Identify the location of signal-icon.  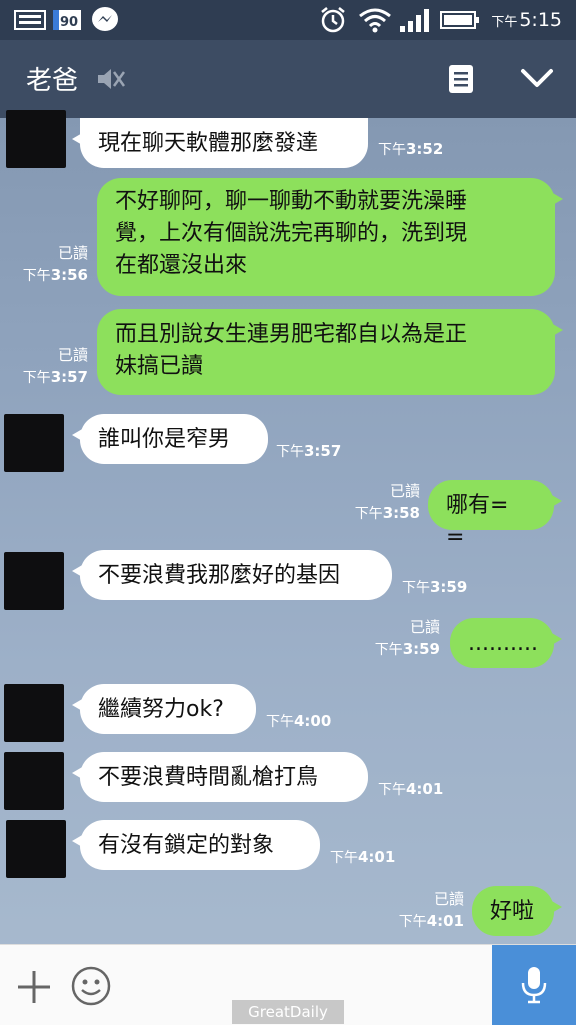
(415, 22).